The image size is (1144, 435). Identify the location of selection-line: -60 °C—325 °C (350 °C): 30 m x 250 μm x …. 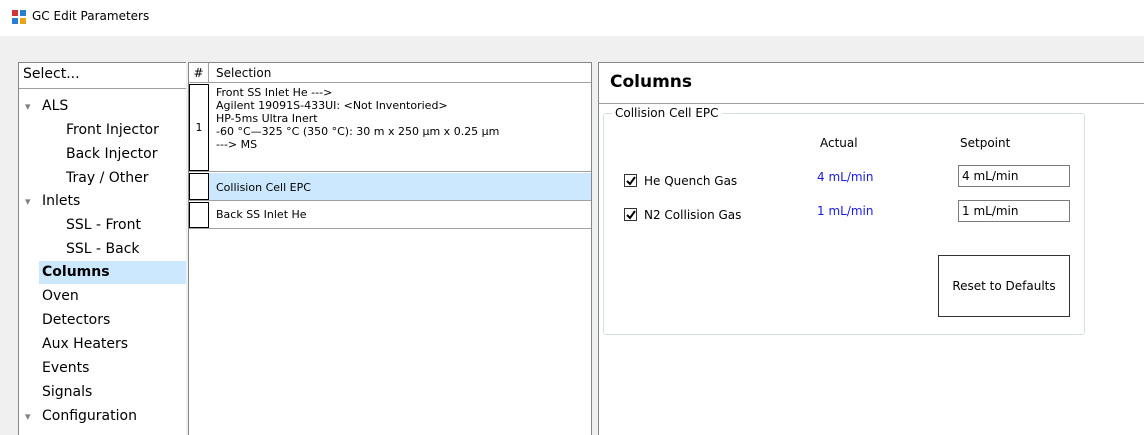
(358, 131).